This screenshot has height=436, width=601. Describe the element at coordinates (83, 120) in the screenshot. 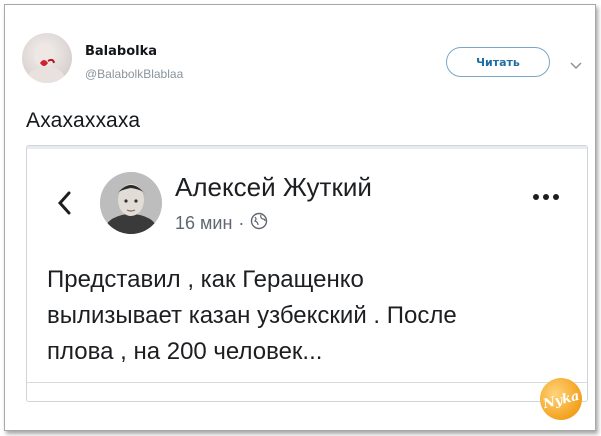

I see `tweet-text: Ахахаххаха` at that location.